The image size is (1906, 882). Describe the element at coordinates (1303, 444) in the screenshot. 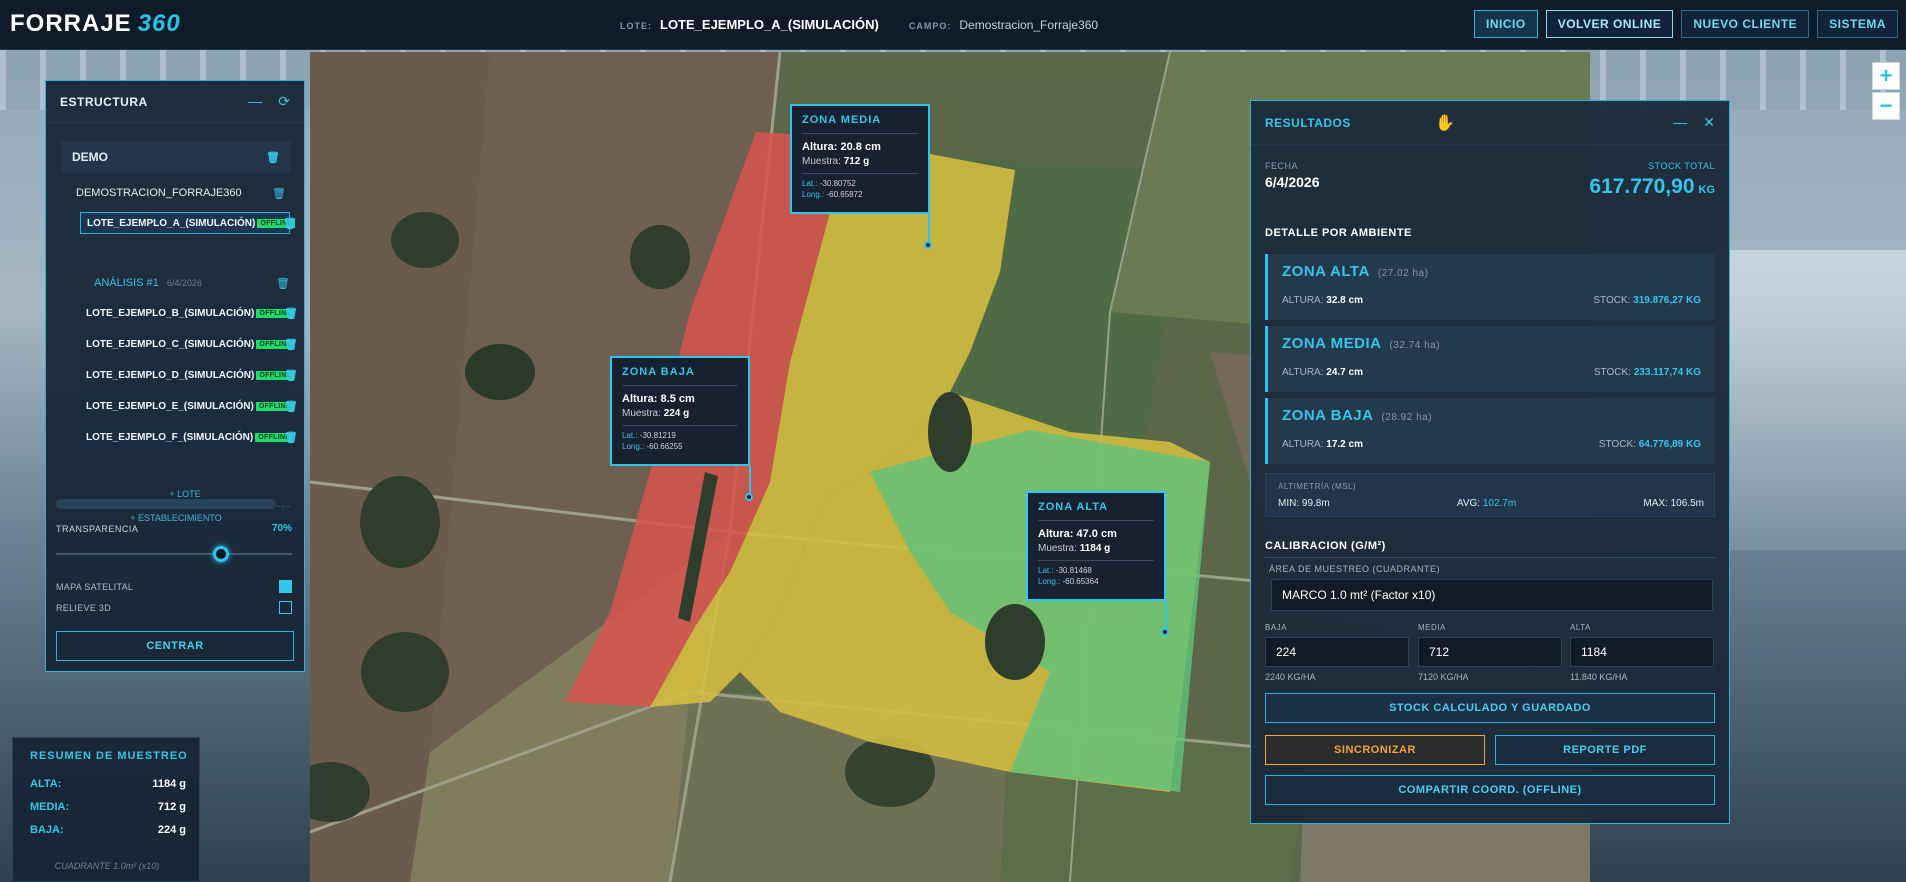

I see `altura-label: ALTURA:` at that location.